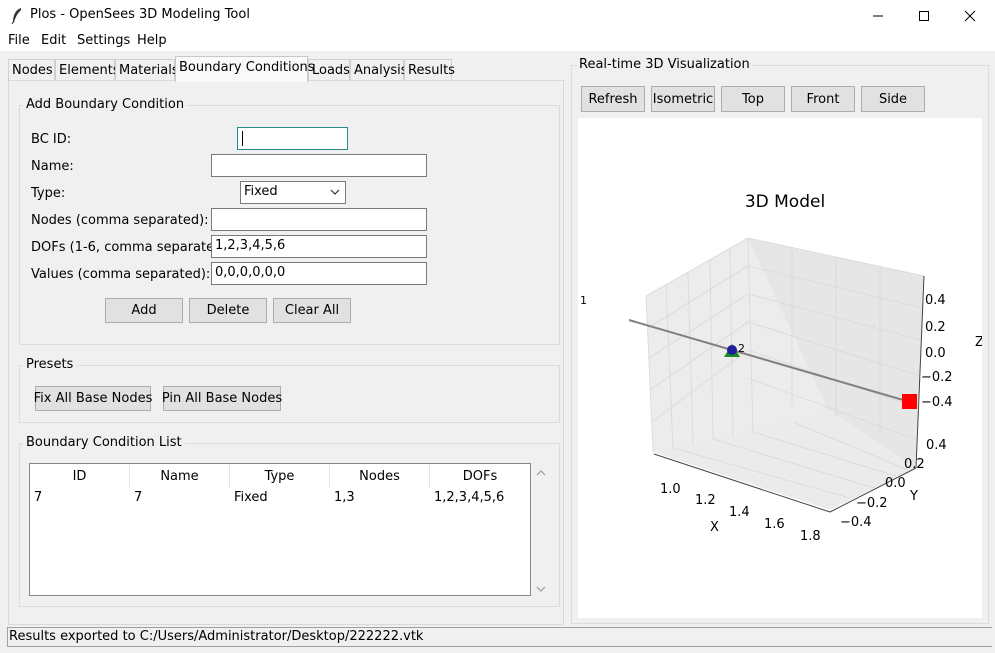 This screenshot has width=995, height=653. I want to click on cell-type: Fixed, so click(251, 497).